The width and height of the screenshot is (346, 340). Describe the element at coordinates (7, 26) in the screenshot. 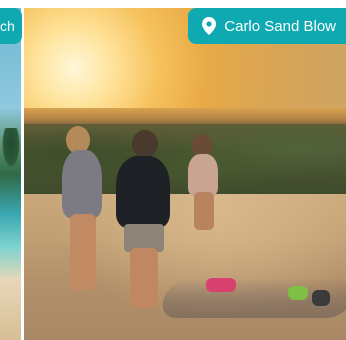

I see `previous-slide-location-label: ch` at that location.